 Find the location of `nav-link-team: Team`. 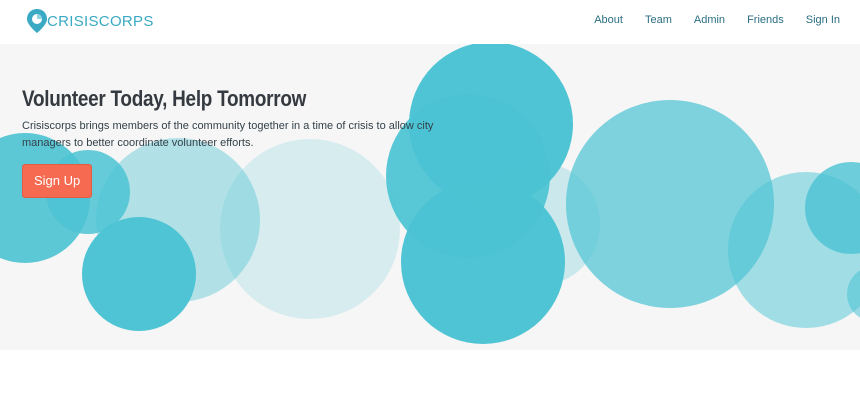

nav-link-team: Team is located at coordinates (647, 20).